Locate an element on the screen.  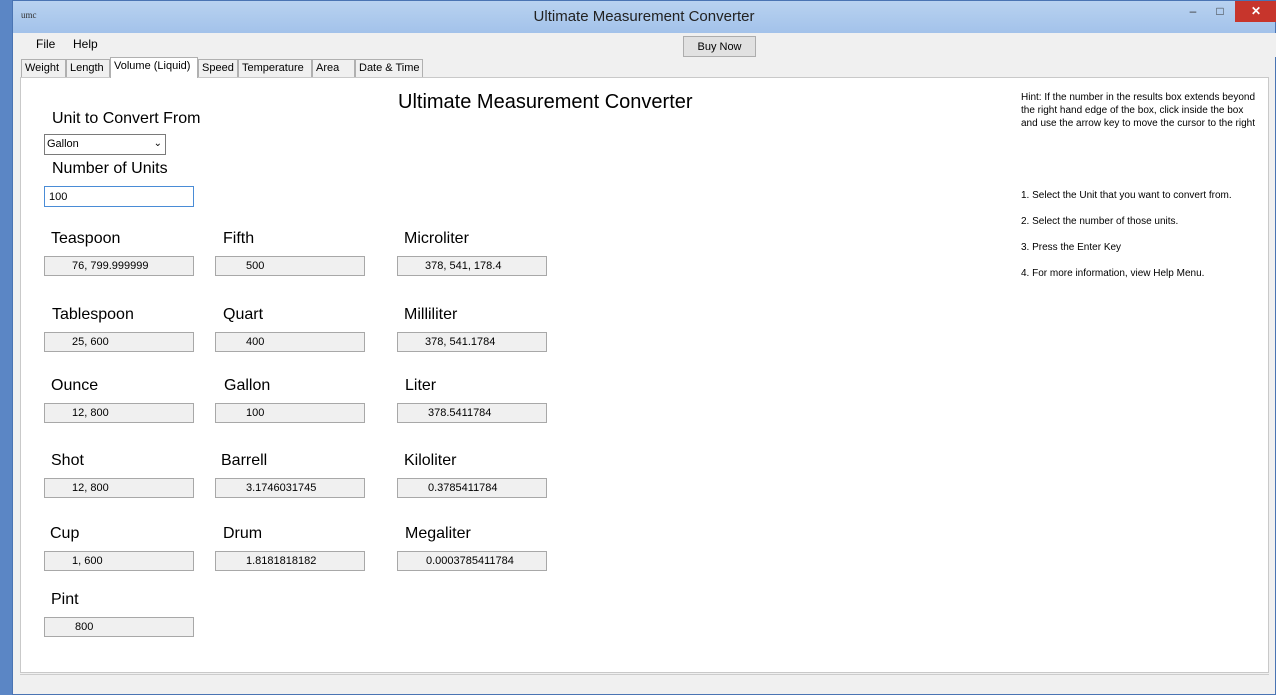
result-label-gallon: Gallon is located at coordinates (247, 385).